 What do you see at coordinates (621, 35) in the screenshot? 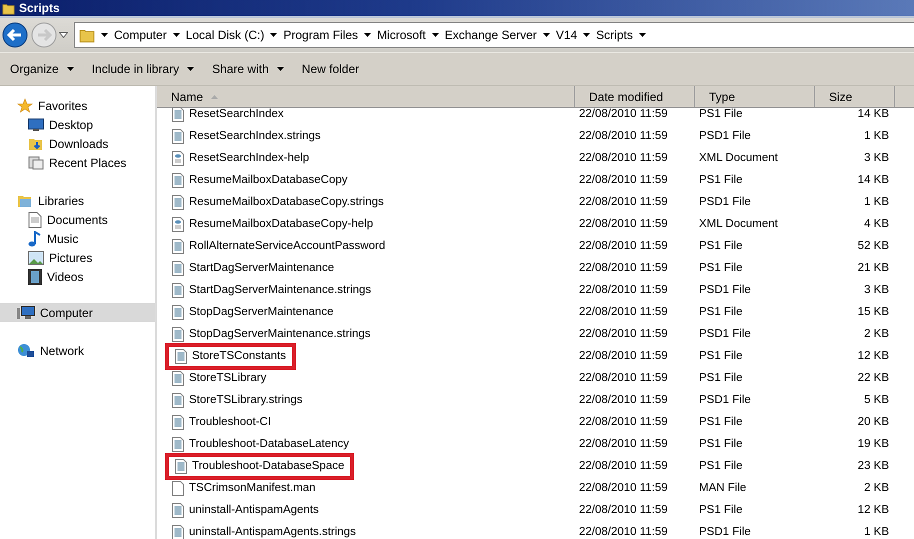
I see `breadcrumb: Scripts` at bounding box center [621, 35].